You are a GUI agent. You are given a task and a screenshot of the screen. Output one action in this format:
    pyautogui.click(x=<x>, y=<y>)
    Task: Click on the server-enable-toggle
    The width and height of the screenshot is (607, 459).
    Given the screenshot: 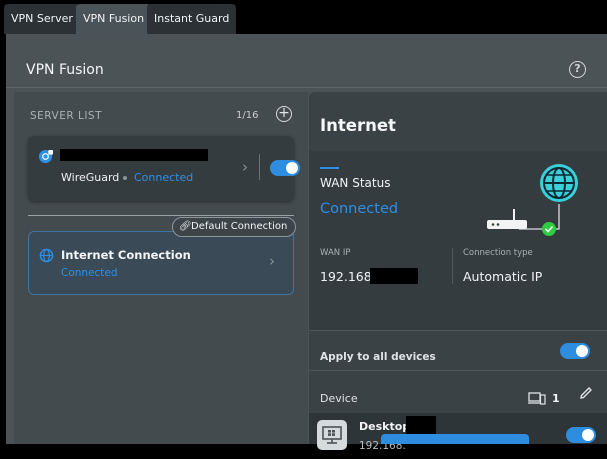 What is the action you would take?
    pyautogui.click(x=285, y=168)
    